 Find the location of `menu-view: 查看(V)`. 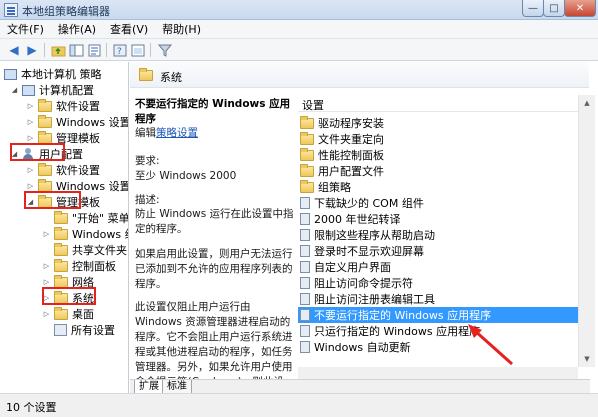

menu-view: 查看(V) is located at coordinates (129, 29).